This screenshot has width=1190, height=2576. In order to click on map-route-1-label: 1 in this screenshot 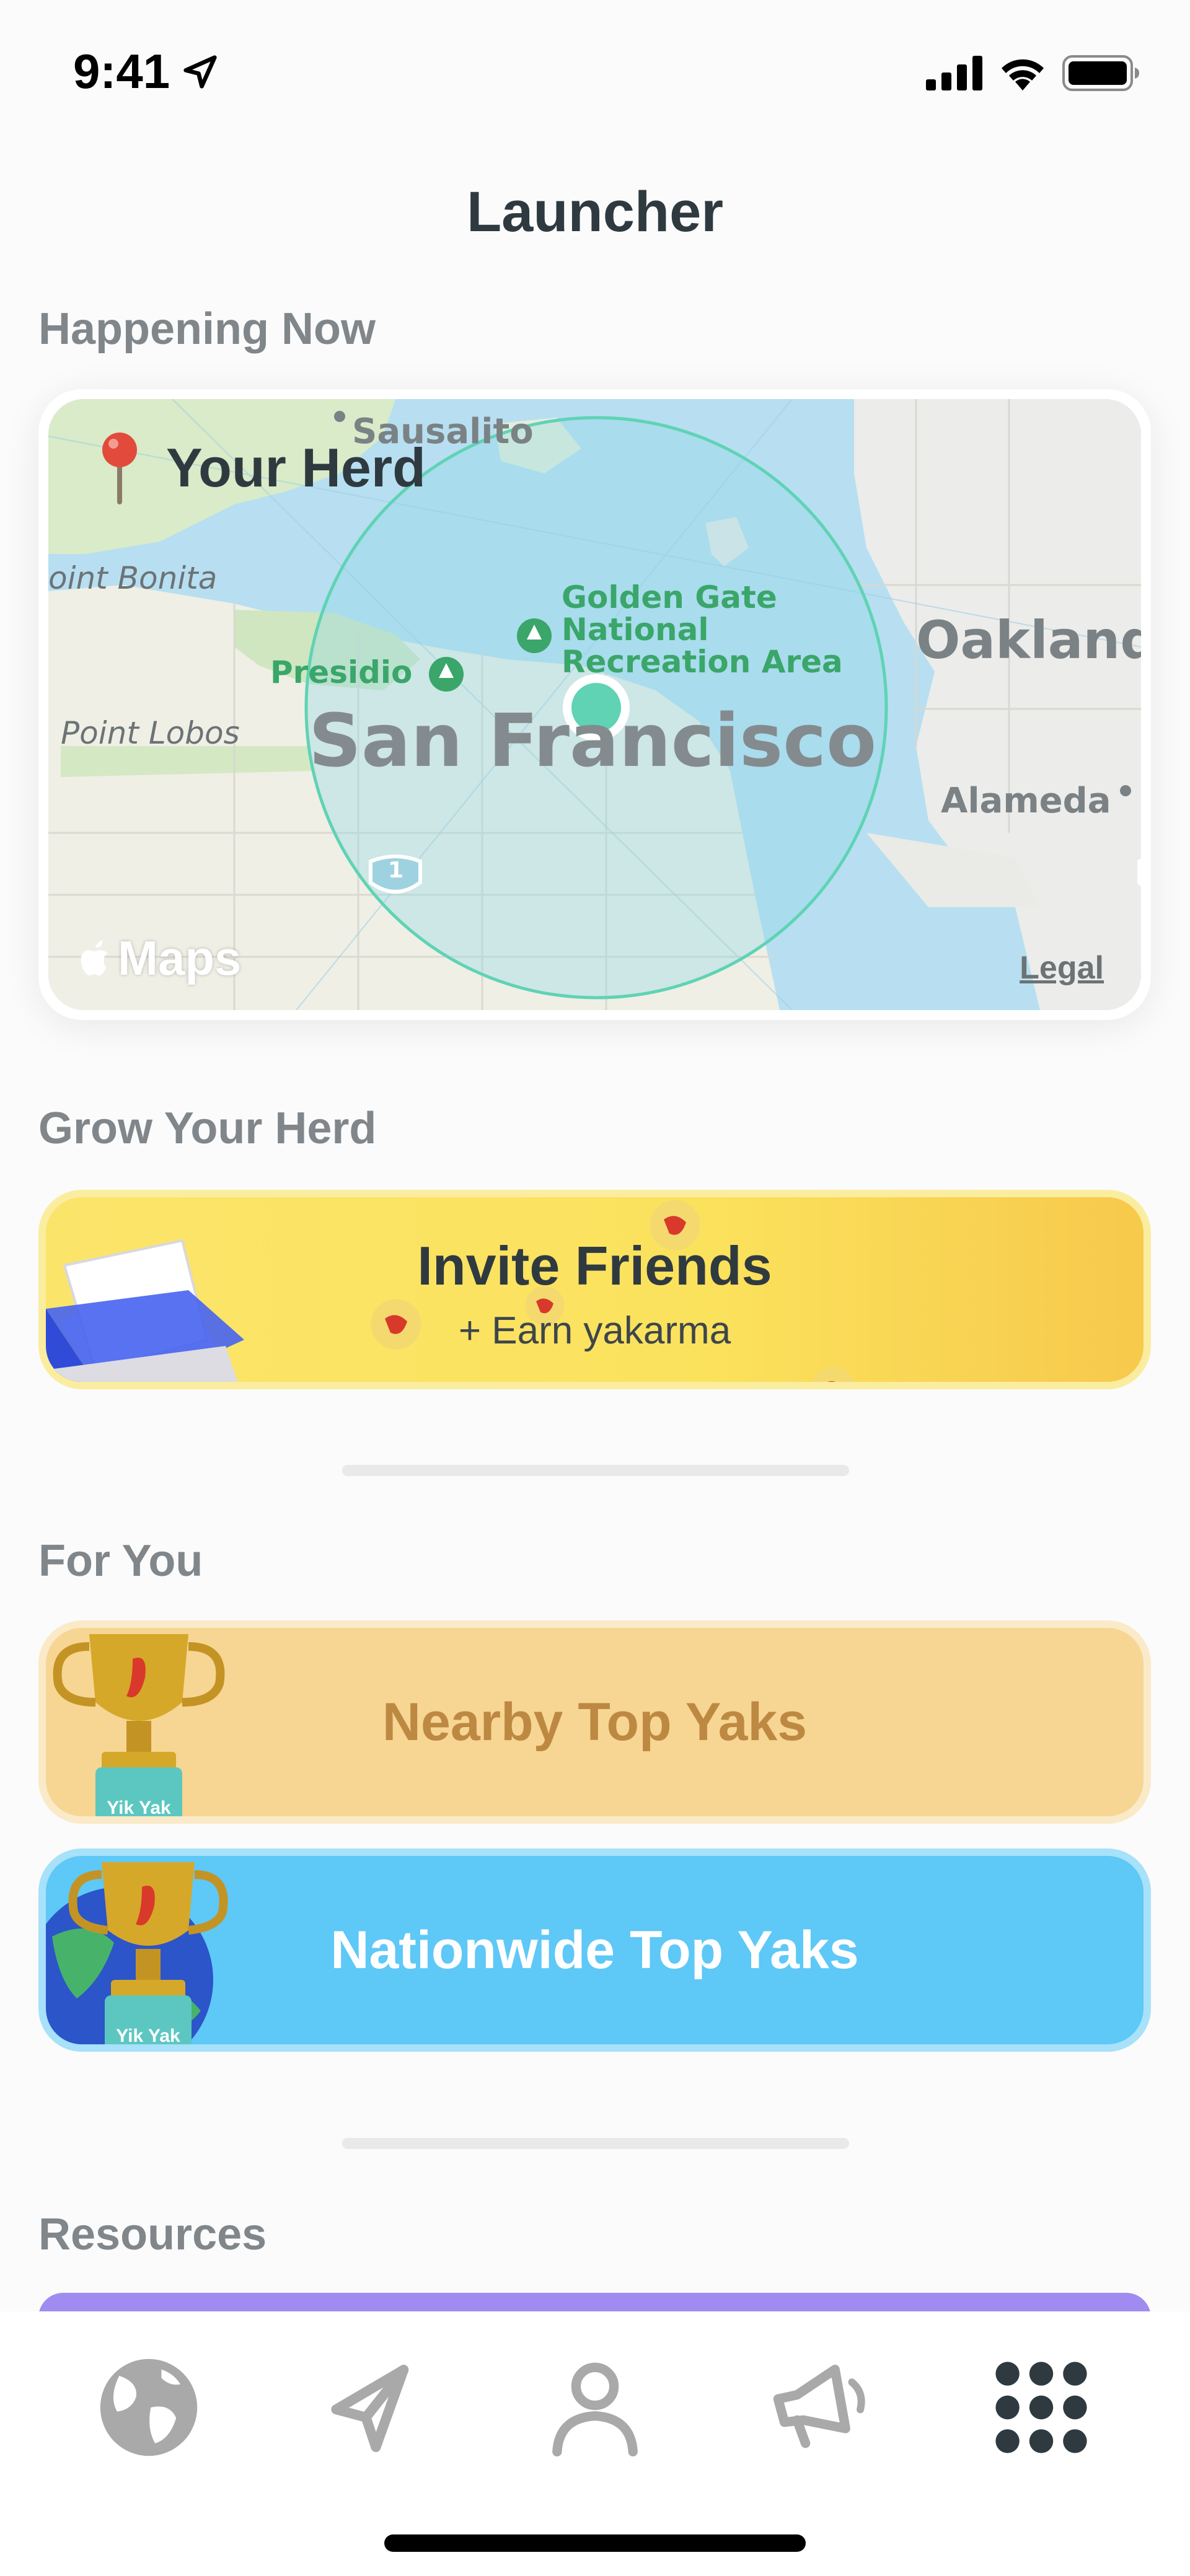, I will do `click(396, 871)`.